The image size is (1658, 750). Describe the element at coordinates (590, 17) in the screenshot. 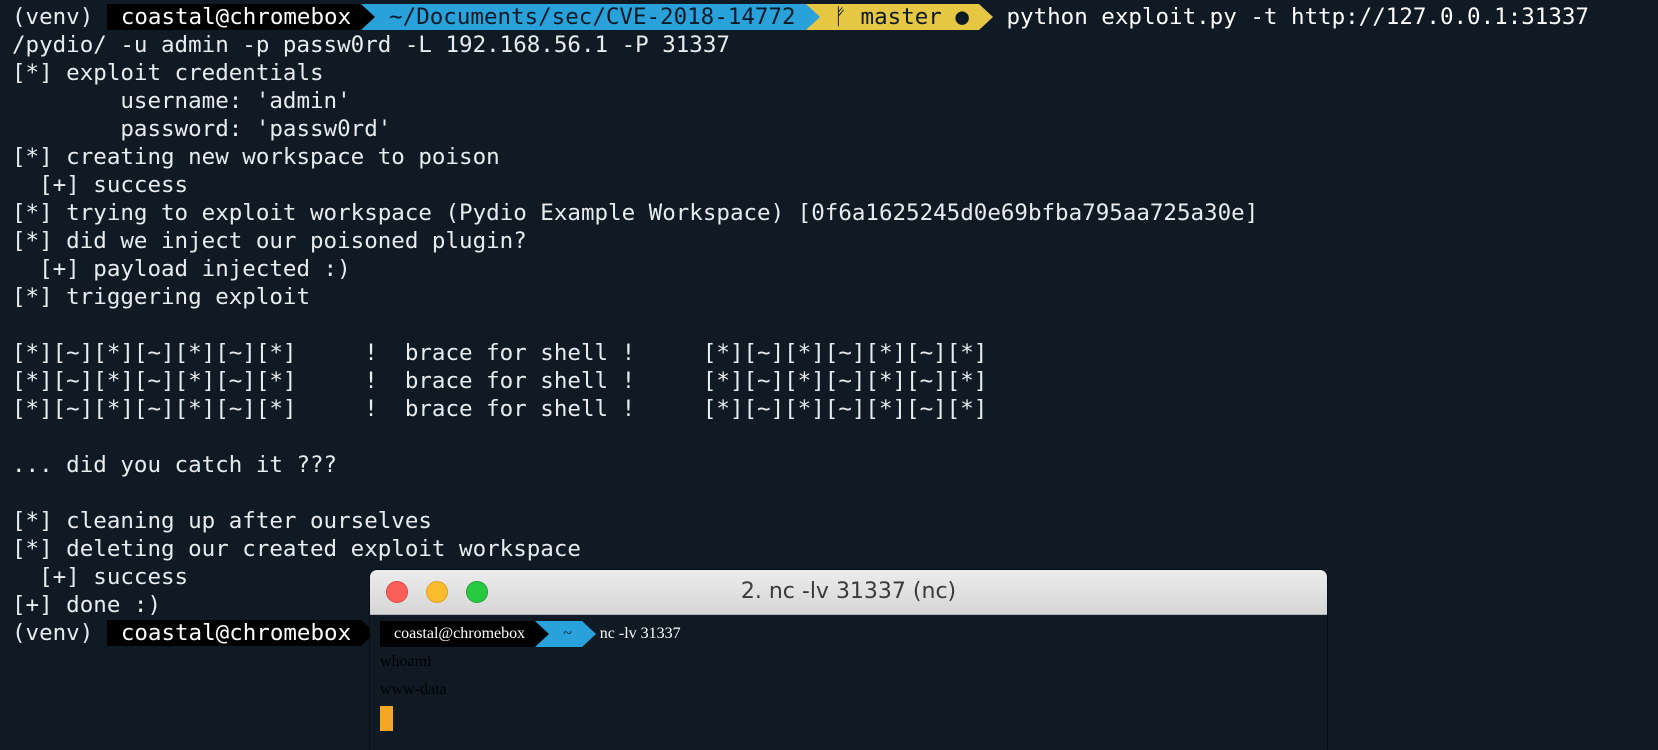

I see `prompt-path-segment: ~/Documents/sec/CVE-2018-14772` at that location.